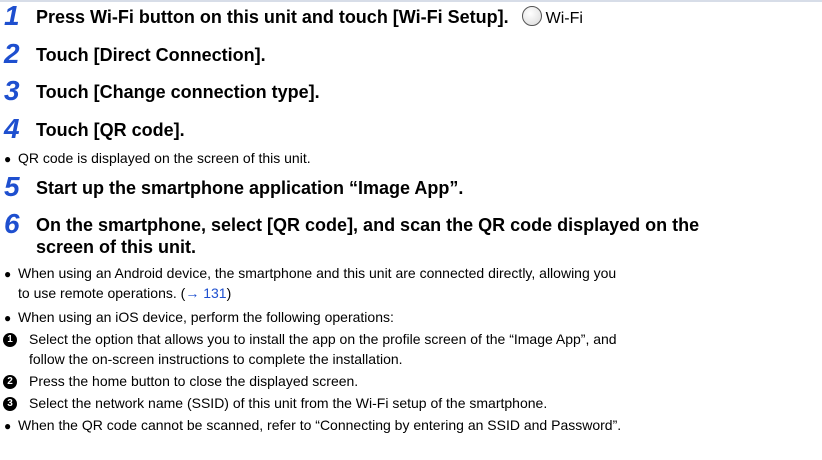  I want to click on step-number: 5, so click(12, 186).